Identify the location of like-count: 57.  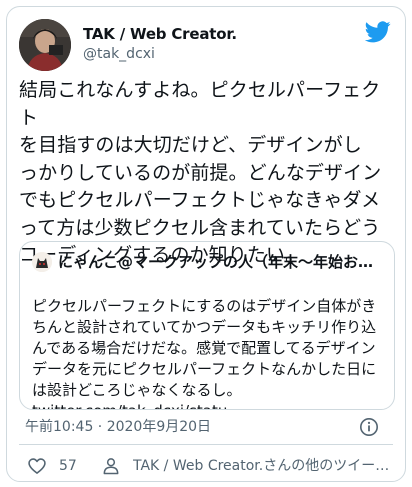
(68, 466).